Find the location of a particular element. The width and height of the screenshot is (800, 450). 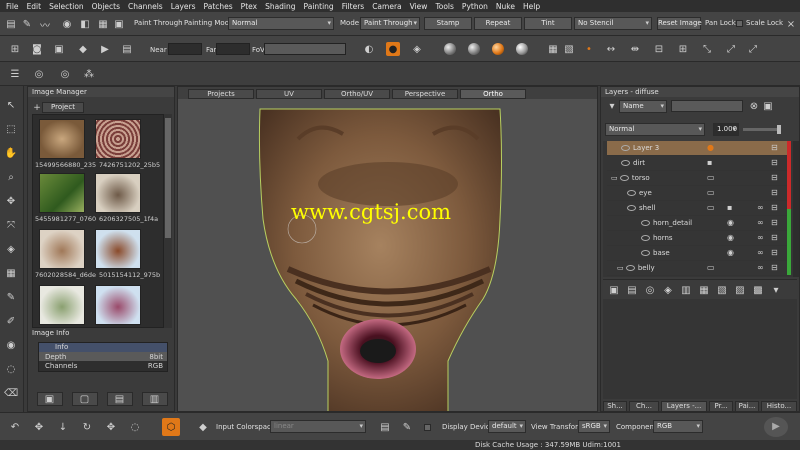

menu-python: Python is located at coordinates (475, 6).